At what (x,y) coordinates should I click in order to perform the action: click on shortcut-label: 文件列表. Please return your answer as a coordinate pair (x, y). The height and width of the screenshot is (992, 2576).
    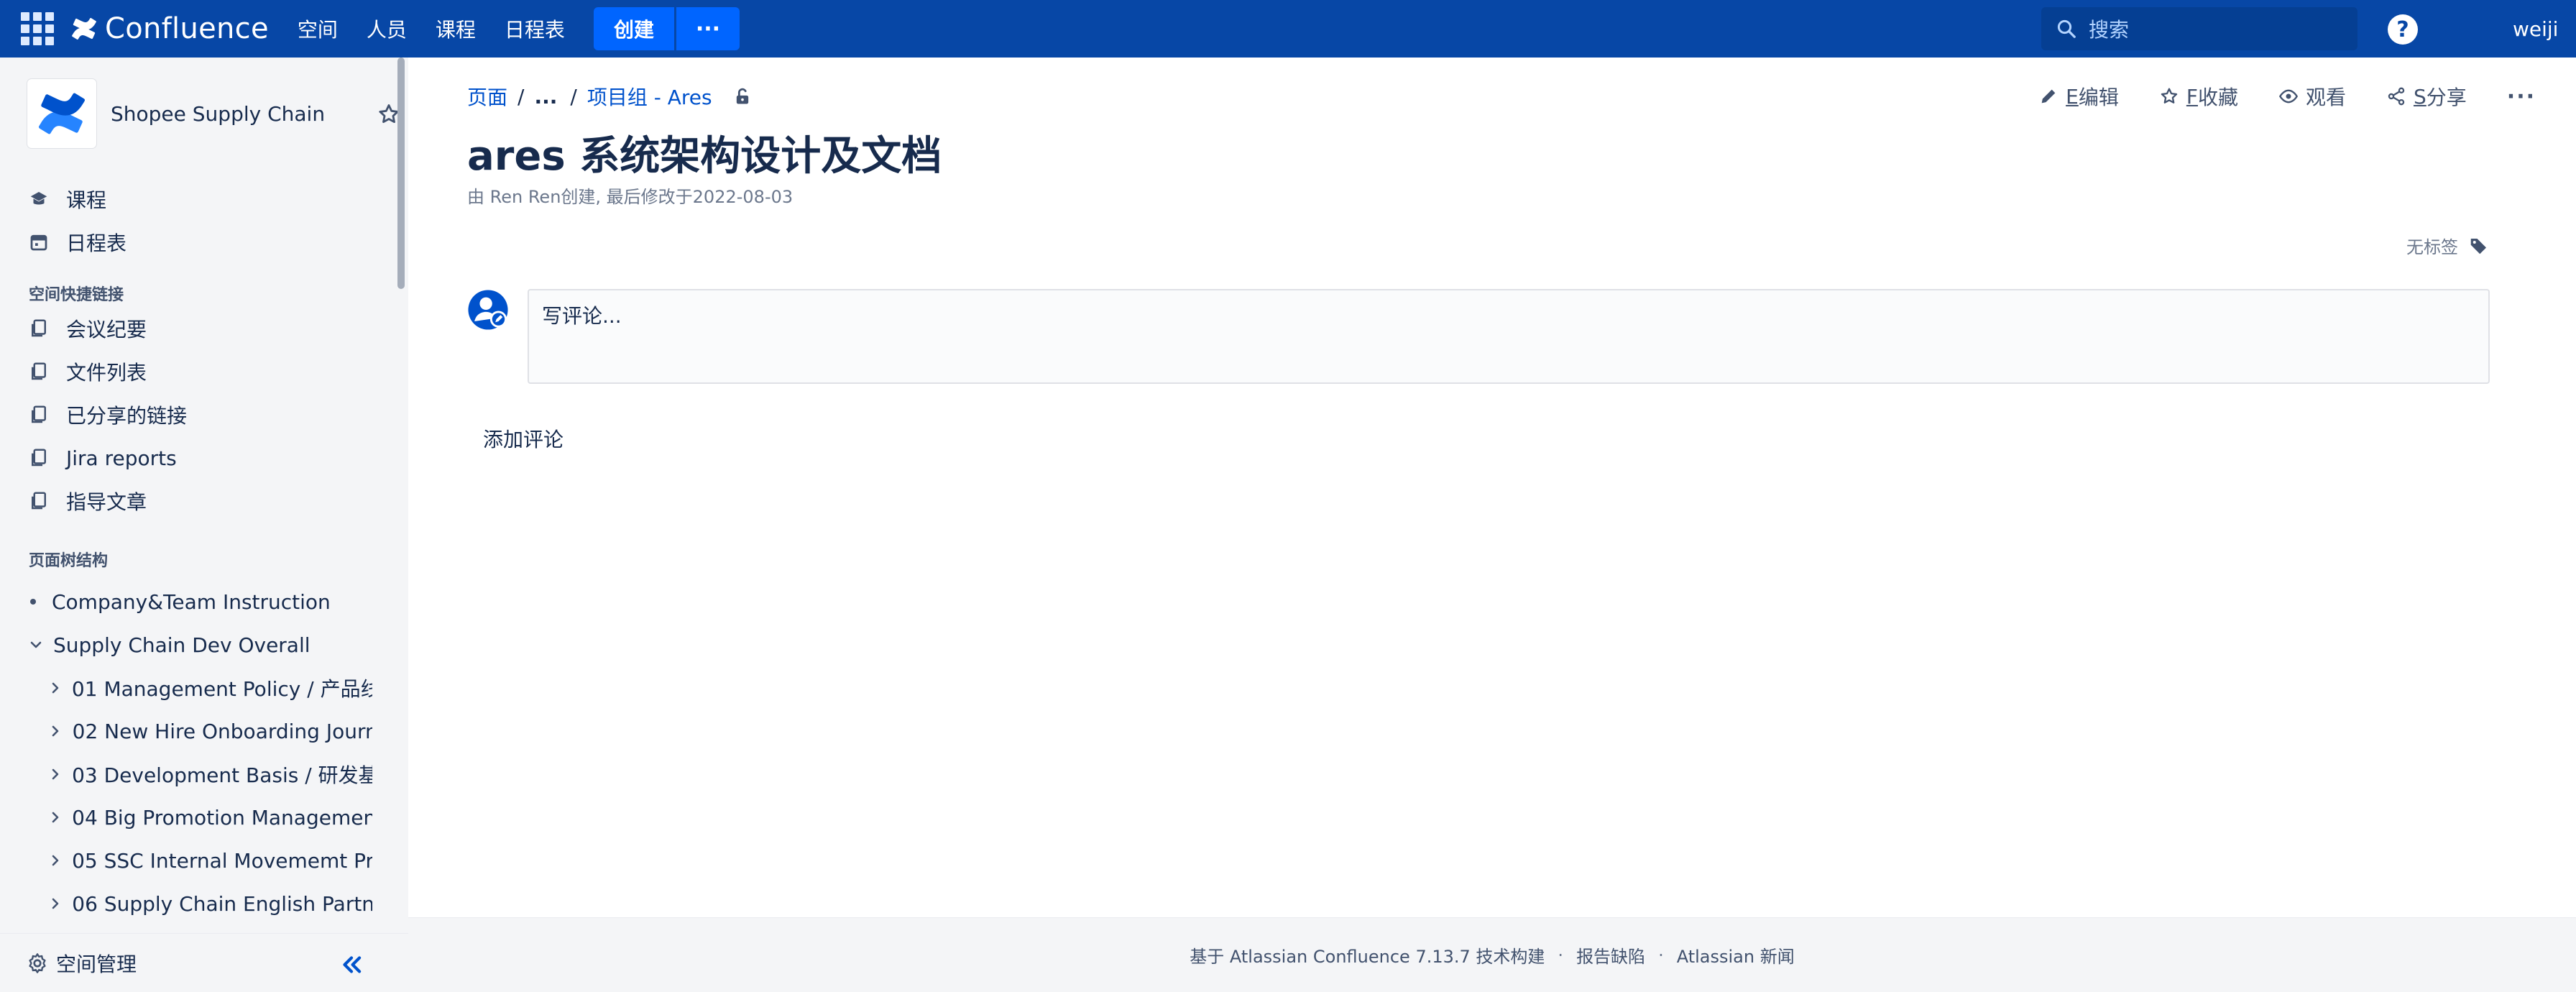
    Looking at the image, I should click on (106, 373).